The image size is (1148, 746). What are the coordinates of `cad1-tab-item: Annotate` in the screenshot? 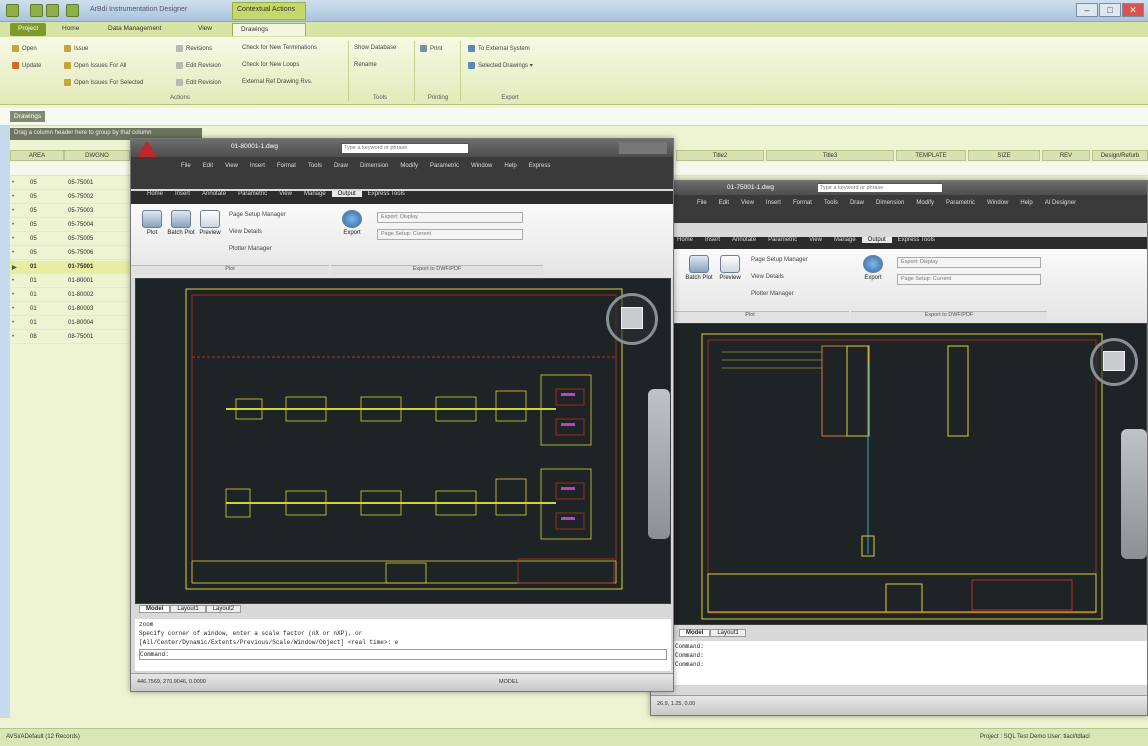 It's located at (214, 194).